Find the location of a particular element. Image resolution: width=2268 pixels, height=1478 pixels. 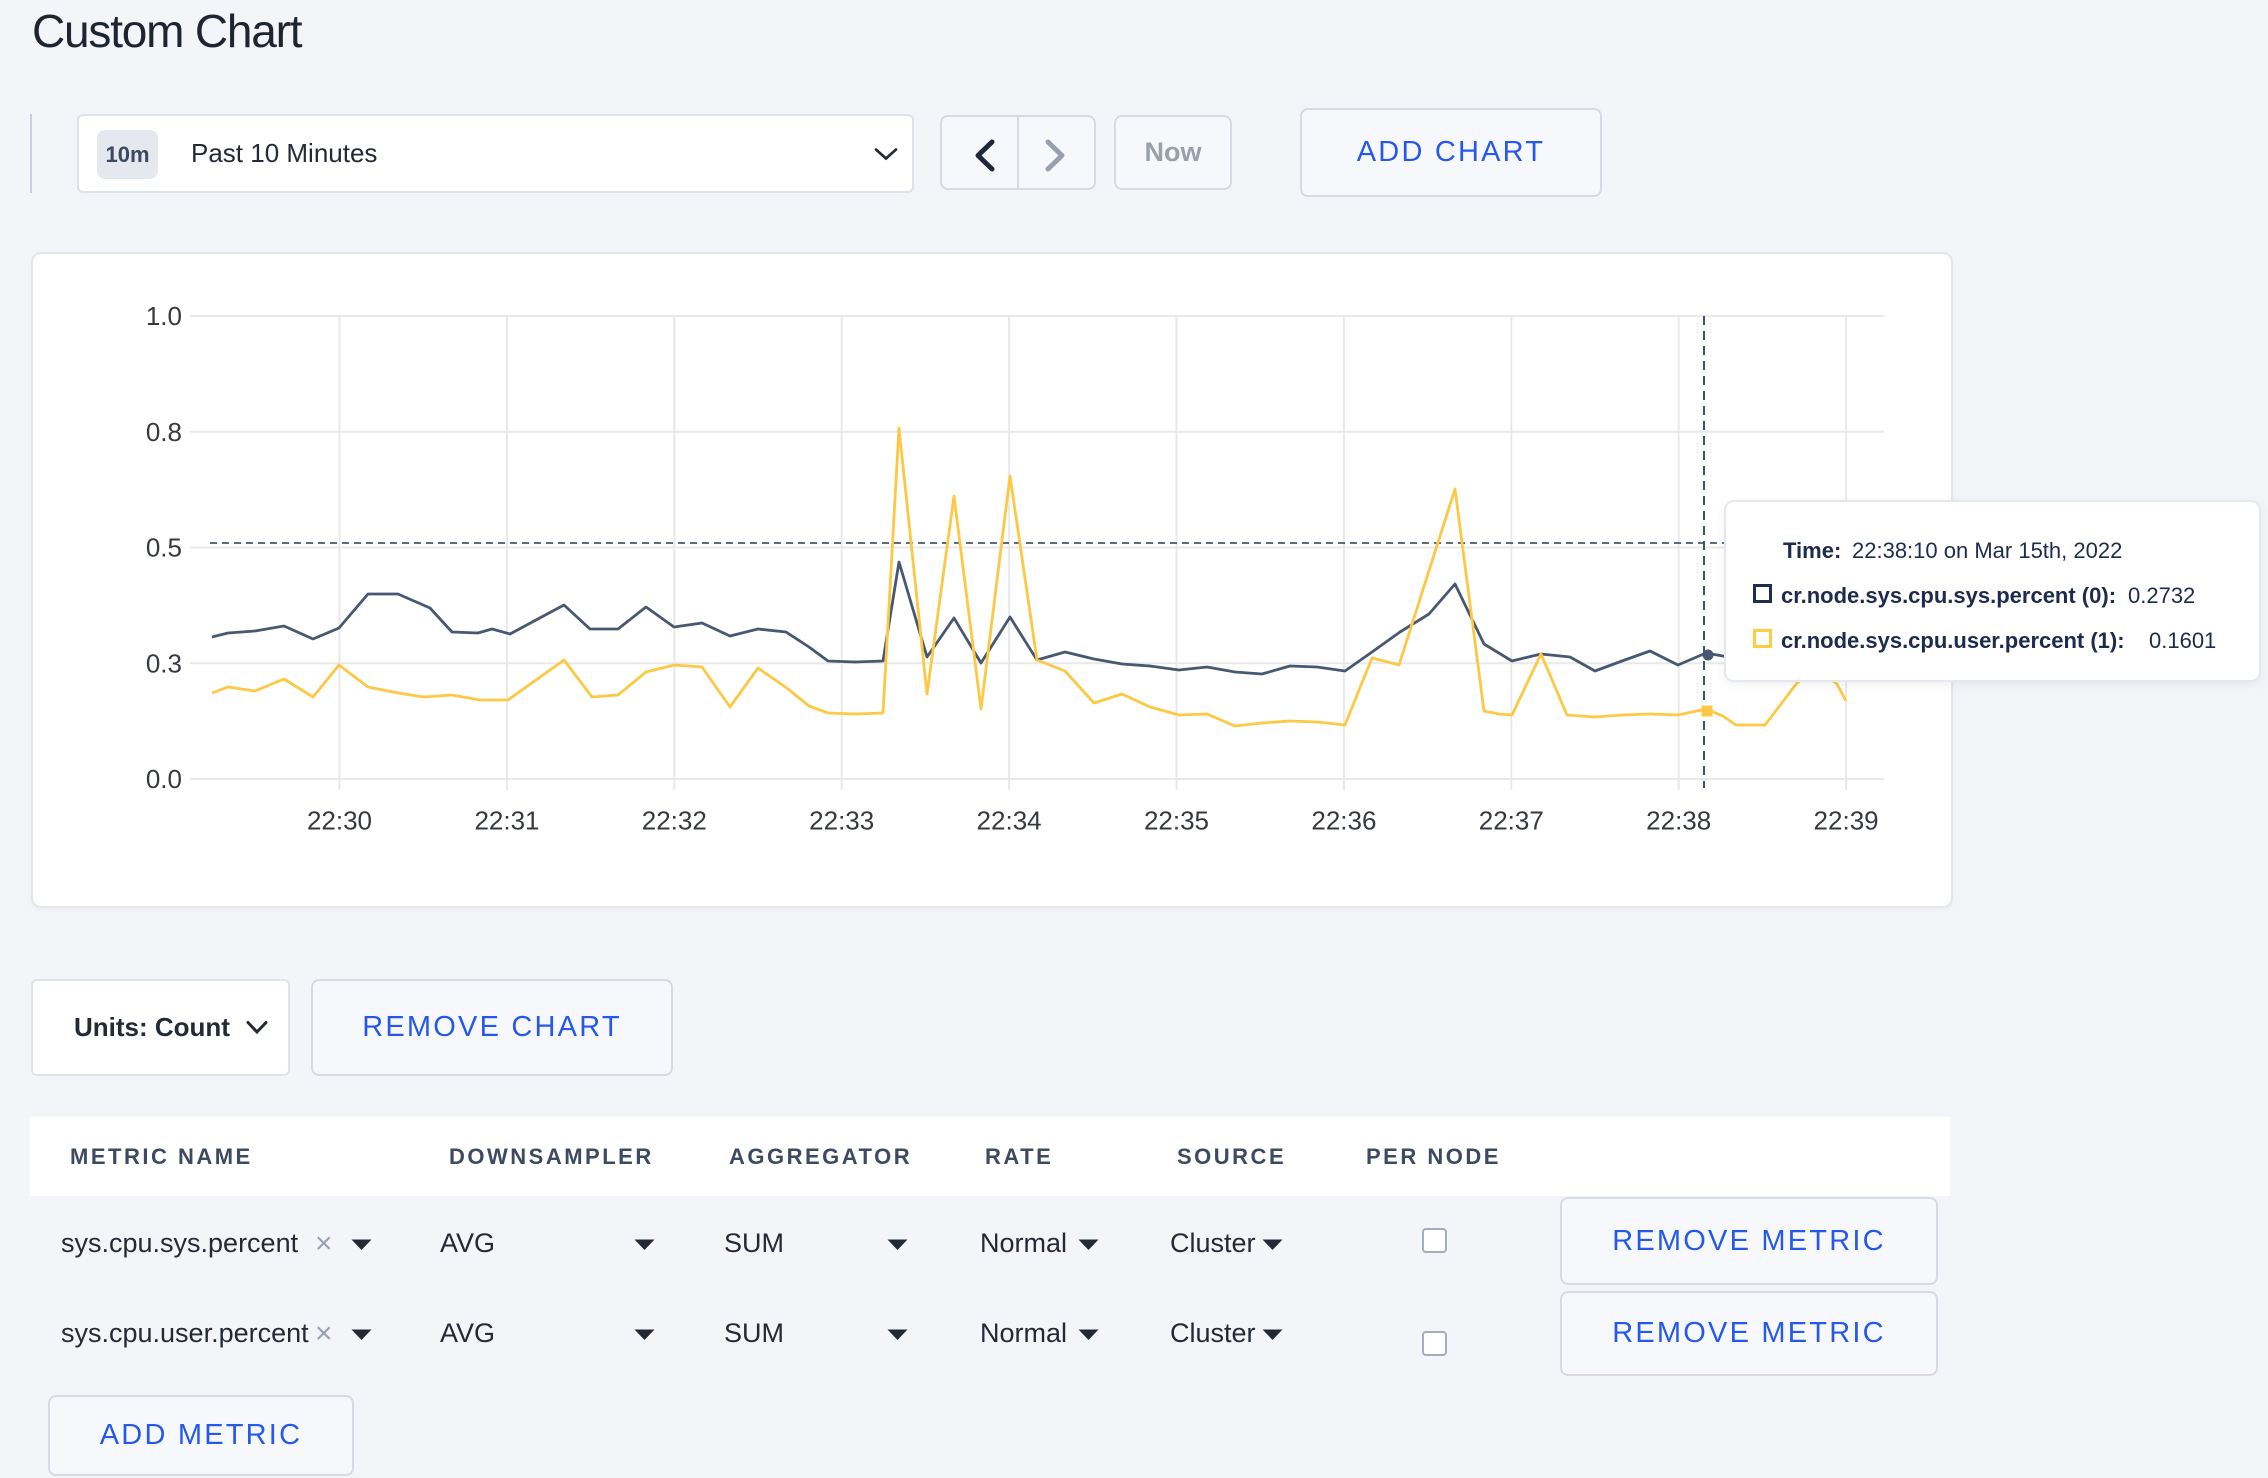

svg-text: 22:31 is located at coordinates (506, 821).